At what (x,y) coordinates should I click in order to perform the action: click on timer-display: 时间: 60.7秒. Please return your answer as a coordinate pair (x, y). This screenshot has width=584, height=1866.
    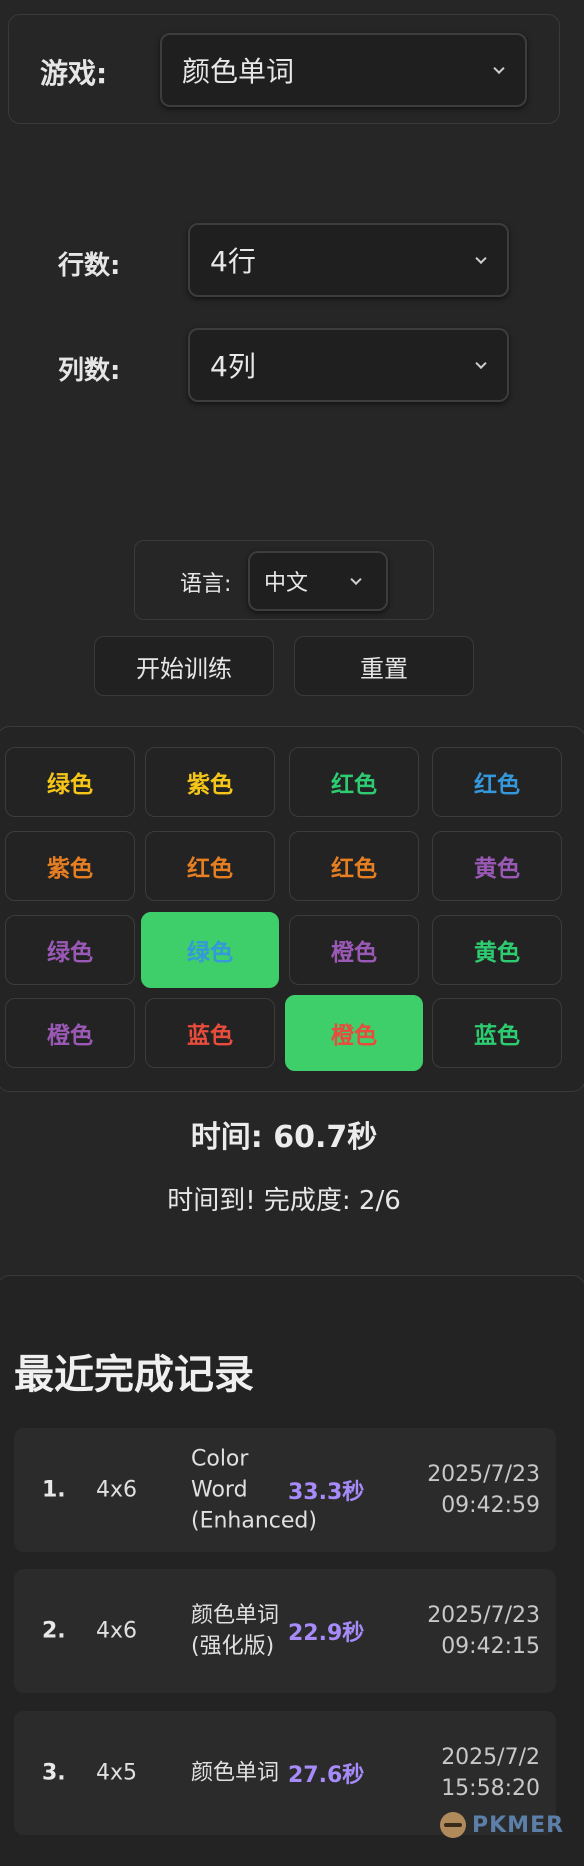
    Looking at the image, I should click on (284, 1137).